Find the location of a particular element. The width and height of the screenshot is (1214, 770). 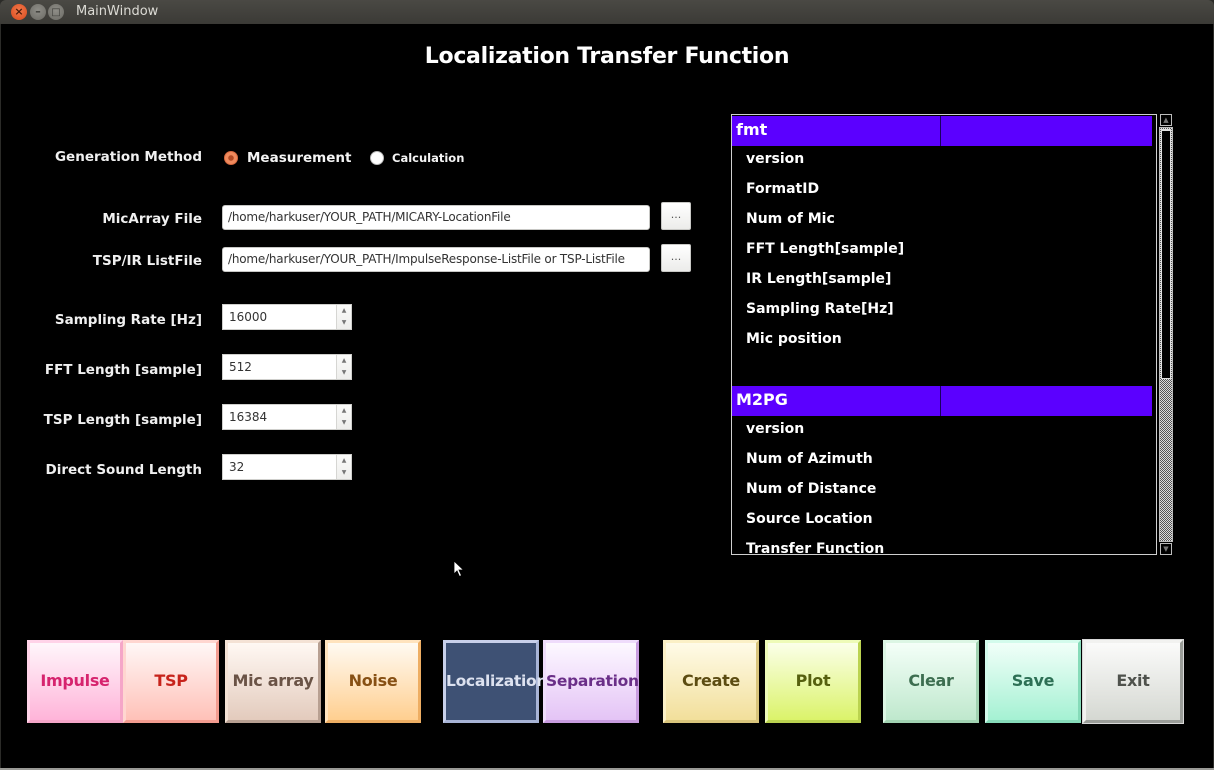

sampling-rate-spinbox: 16000 ▲ ▼ is located at coordinates (287, 317).